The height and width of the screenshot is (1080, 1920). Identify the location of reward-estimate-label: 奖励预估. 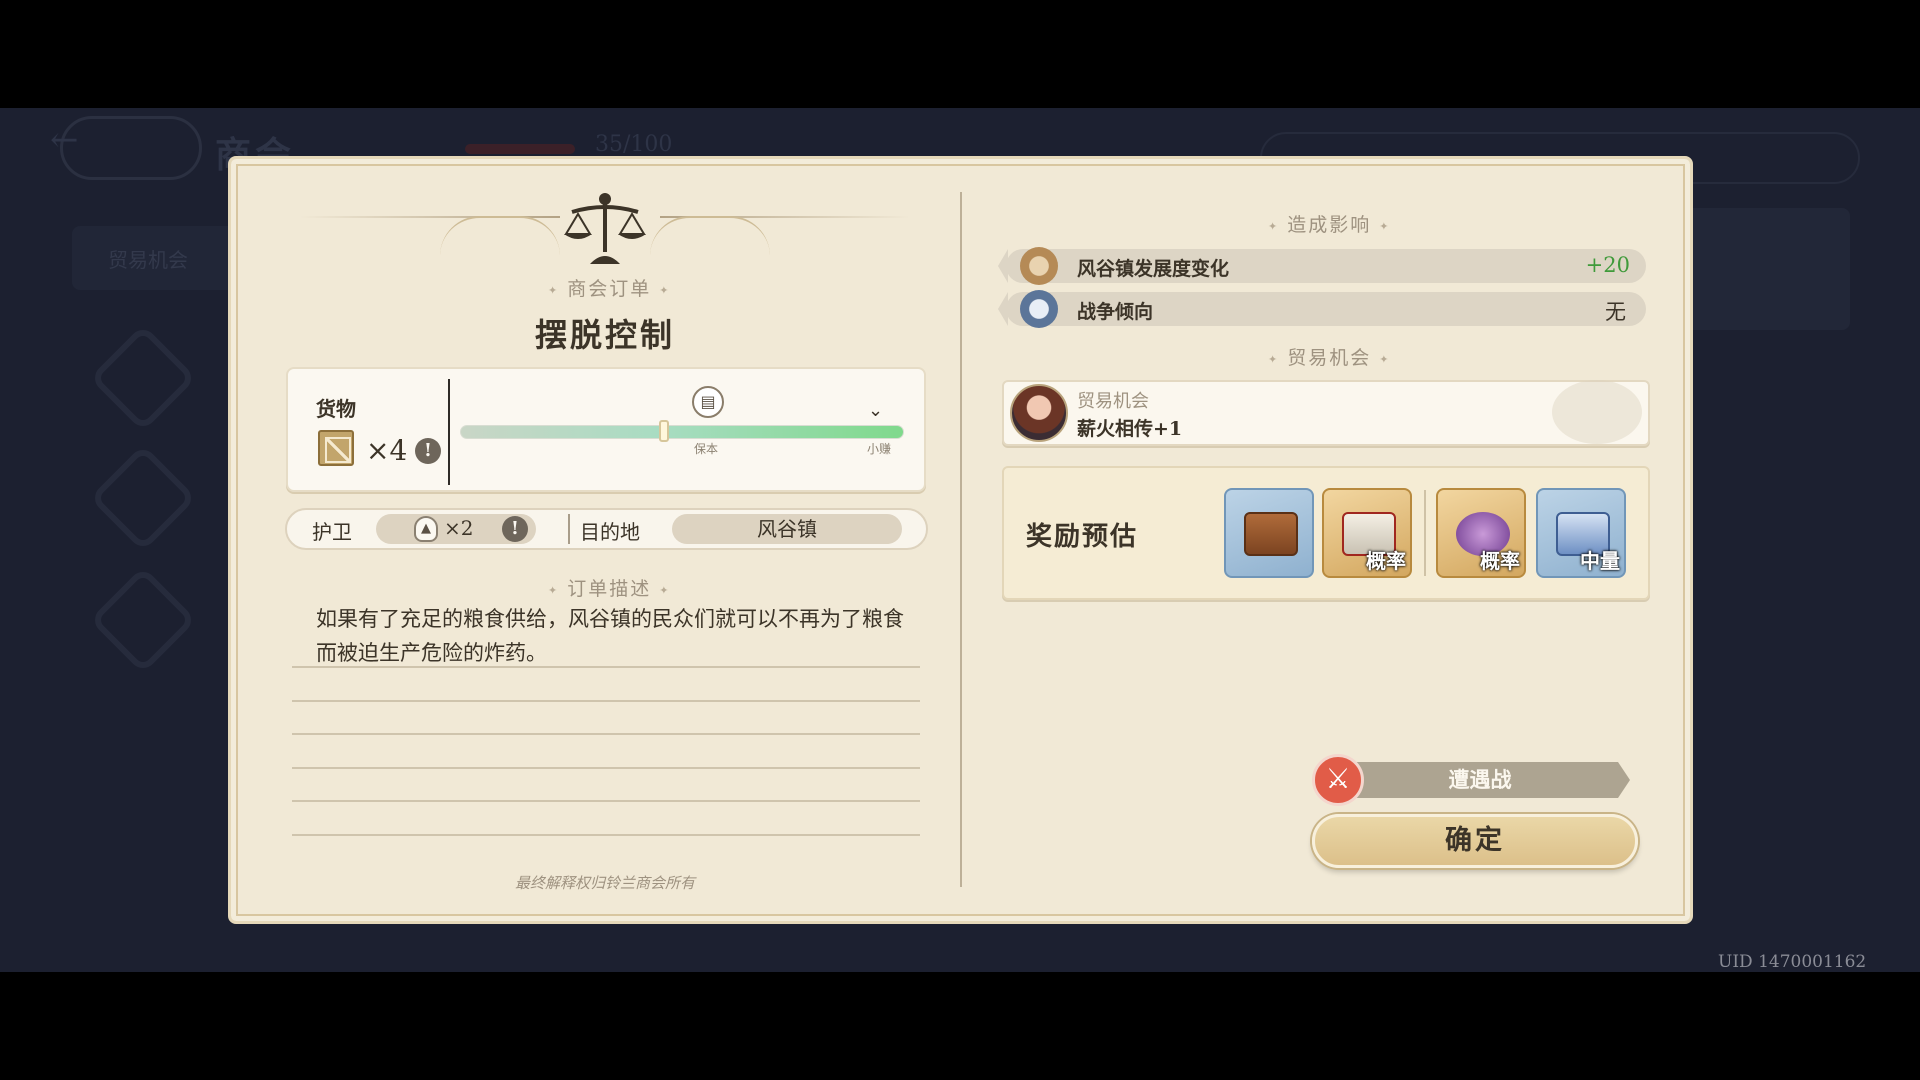
(1082, 537).